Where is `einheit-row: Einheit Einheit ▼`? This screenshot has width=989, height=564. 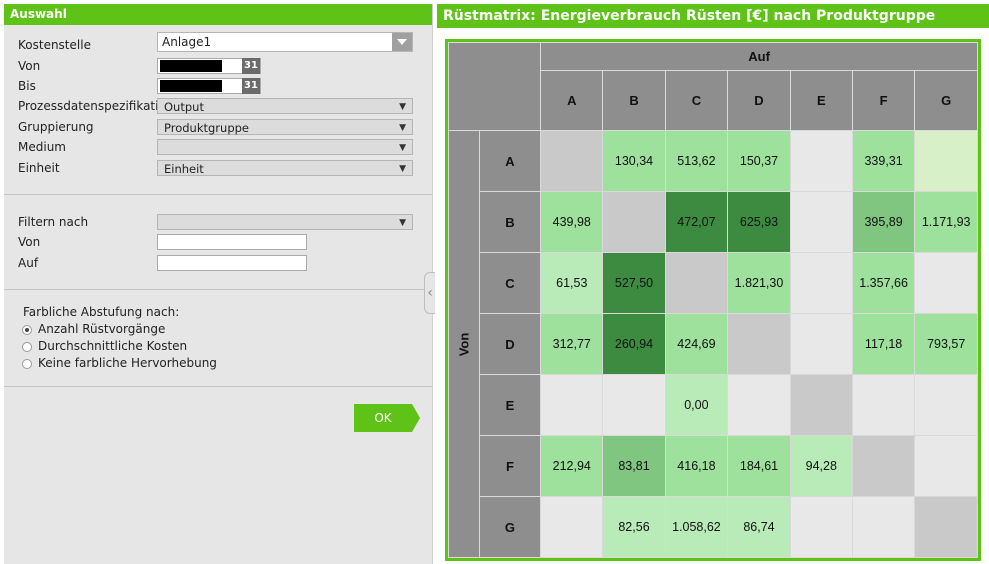 einheit-row: Einheit Einheit ▼ is located at coordinates (218, 169).